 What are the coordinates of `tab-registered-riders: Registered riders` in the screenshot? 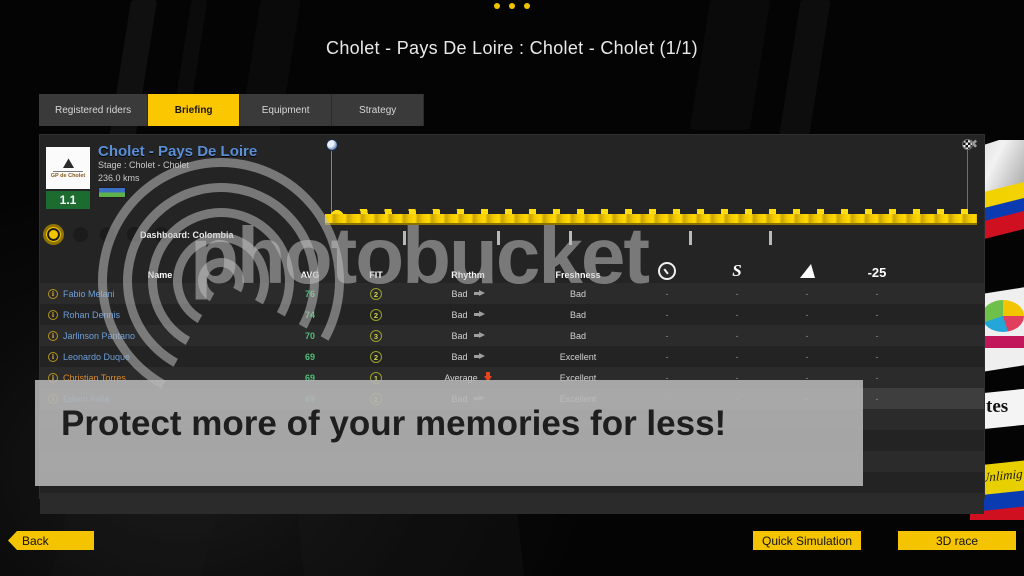 It's located at (94, 110).